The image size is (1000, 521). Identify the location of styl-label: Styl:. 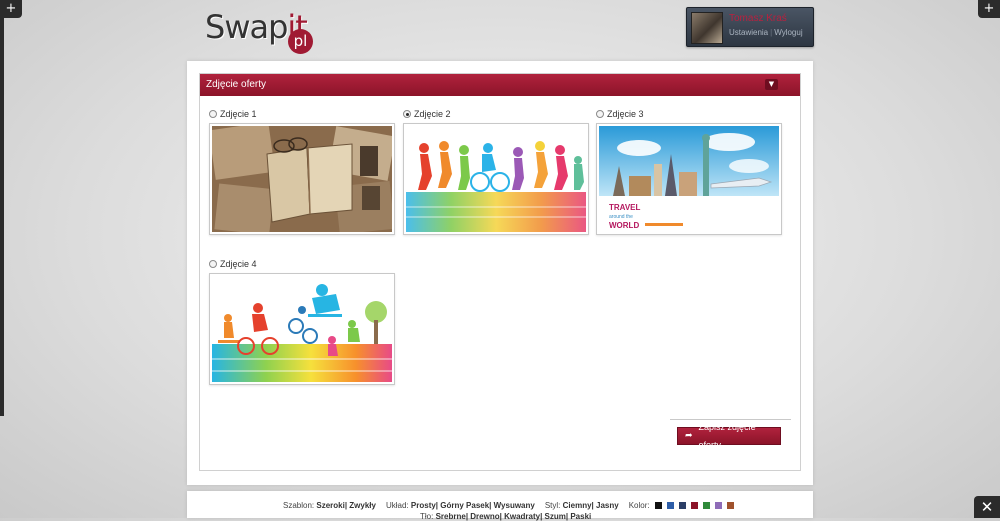
(552, 505).